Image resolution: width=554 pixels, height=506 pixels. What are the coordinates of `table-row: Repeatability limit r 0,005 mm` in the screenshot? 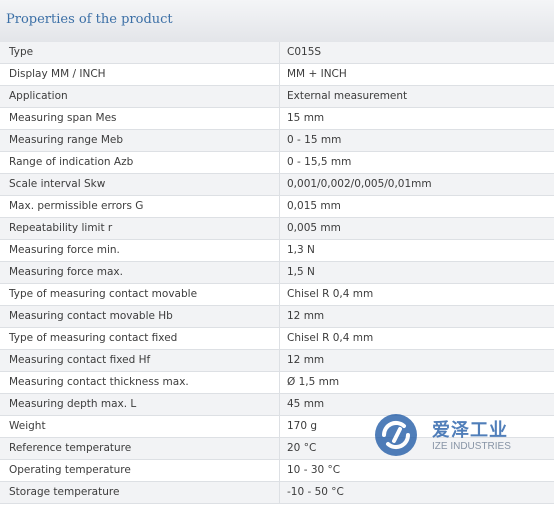 It's located at (277, 229).